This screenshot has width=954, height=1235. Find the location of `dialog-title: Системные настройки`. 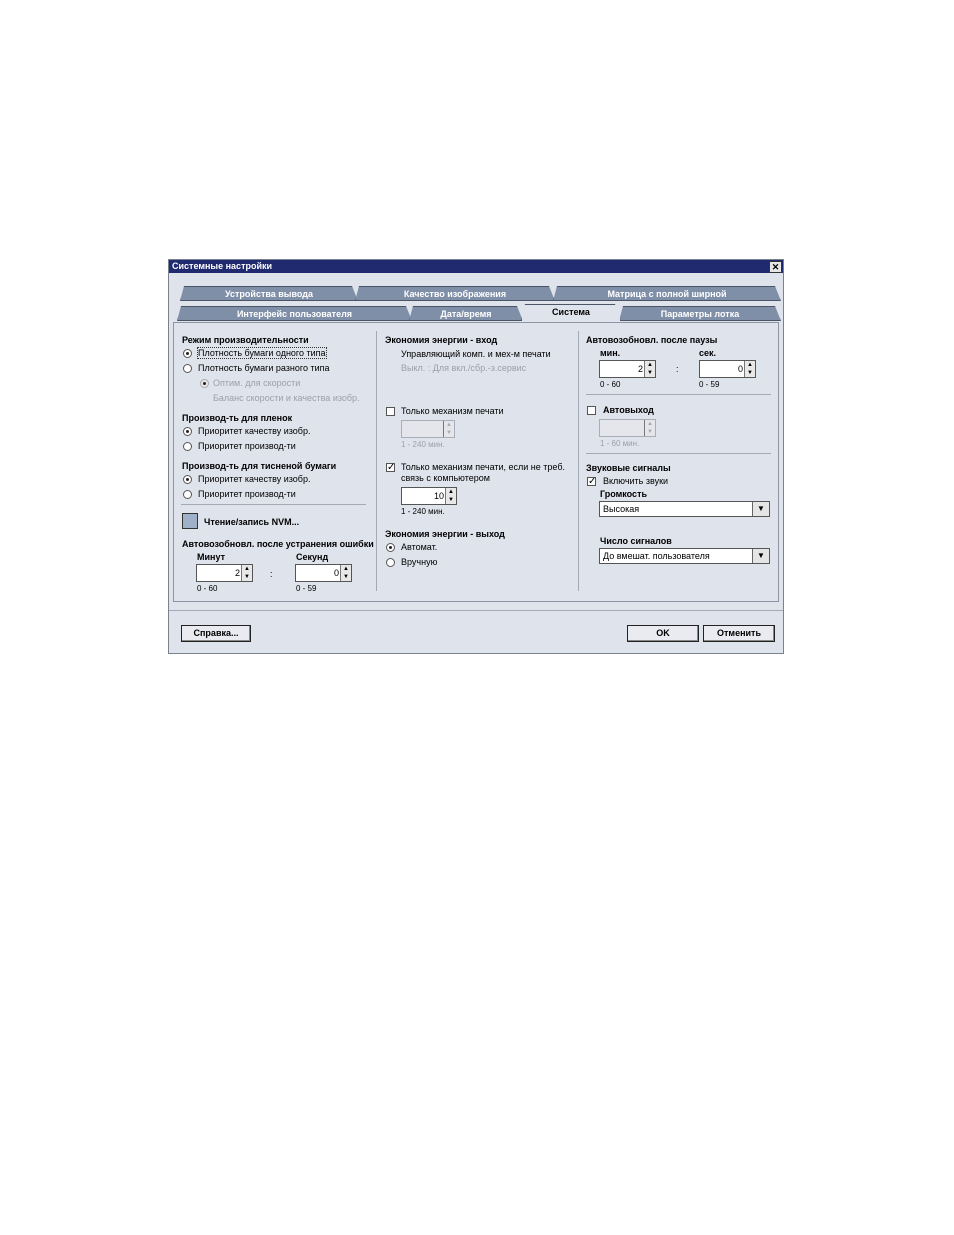

dialog-title: Системные настройки is located at coordinates (476, 266).